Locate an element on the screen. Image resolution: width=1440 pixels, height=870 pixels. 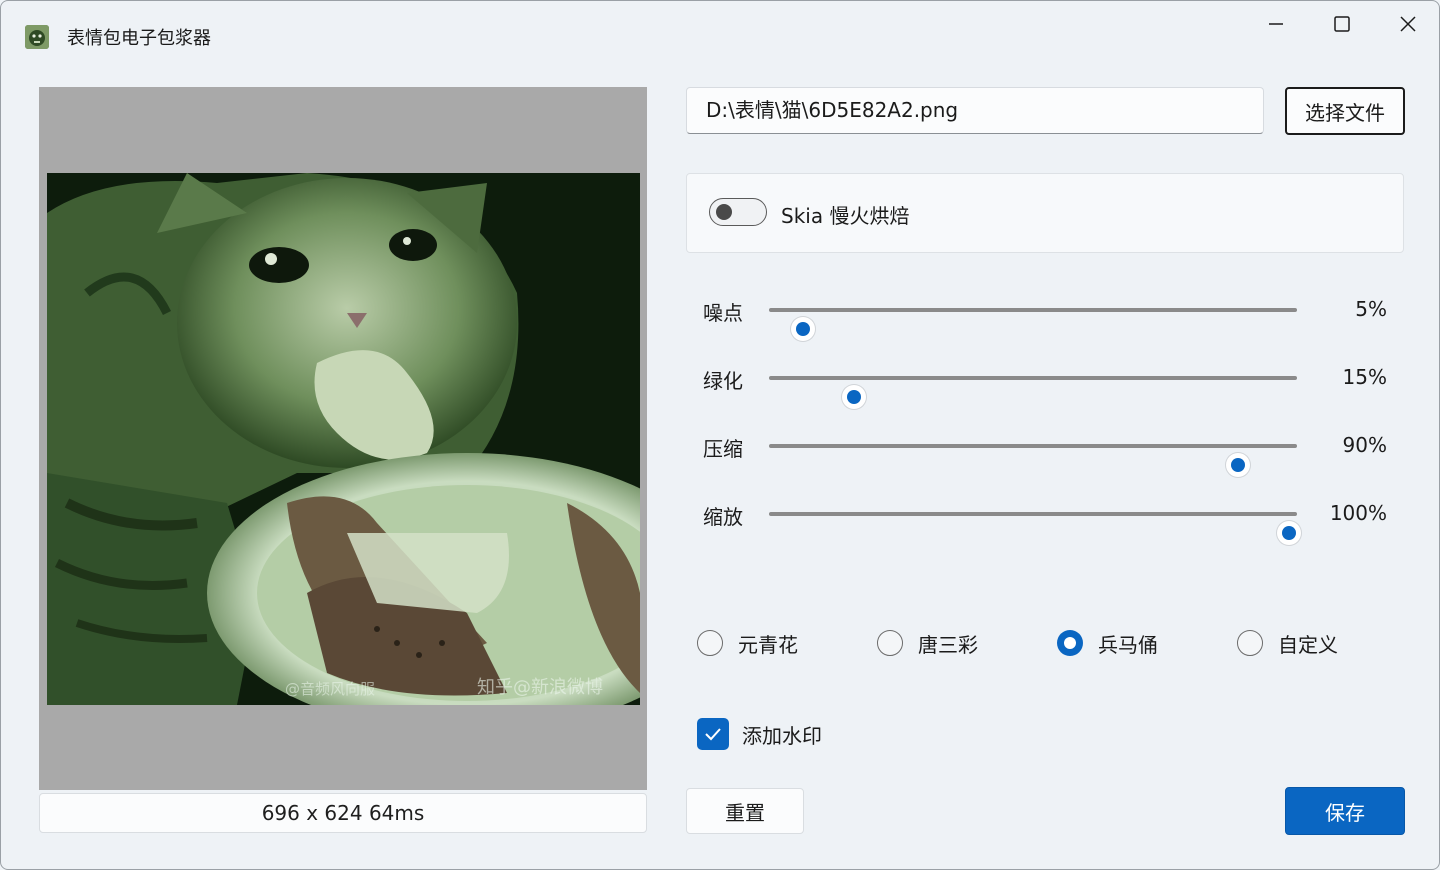
slider-track-green is located at coordinates (1033, 392).